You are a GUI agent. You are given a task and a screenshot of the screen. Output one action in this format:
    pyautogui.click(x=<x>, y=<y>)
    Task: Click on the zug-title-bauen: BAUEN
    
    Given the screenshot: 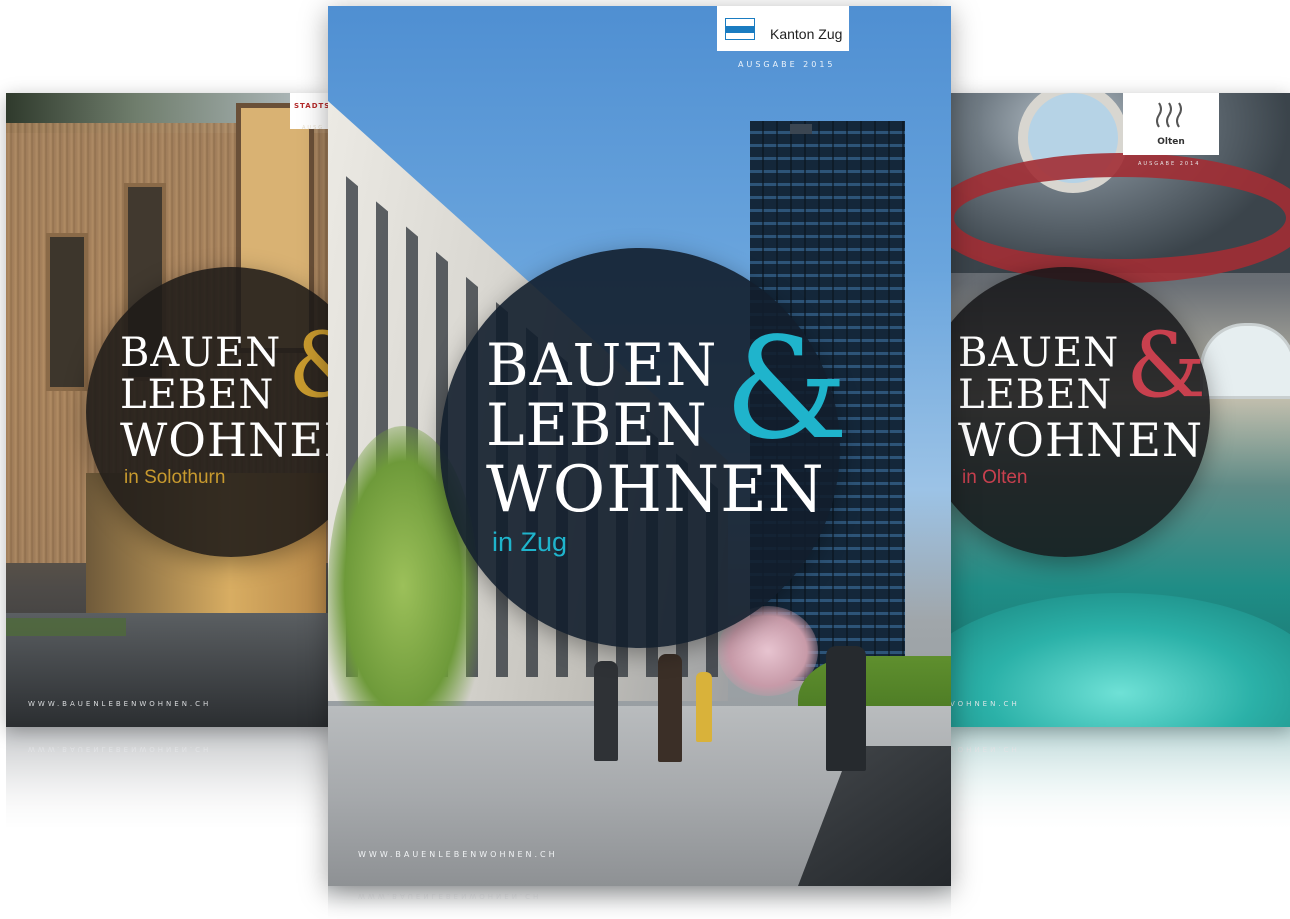 What is the action you would take?
    pyautogui.click(x=602, y=365)
    